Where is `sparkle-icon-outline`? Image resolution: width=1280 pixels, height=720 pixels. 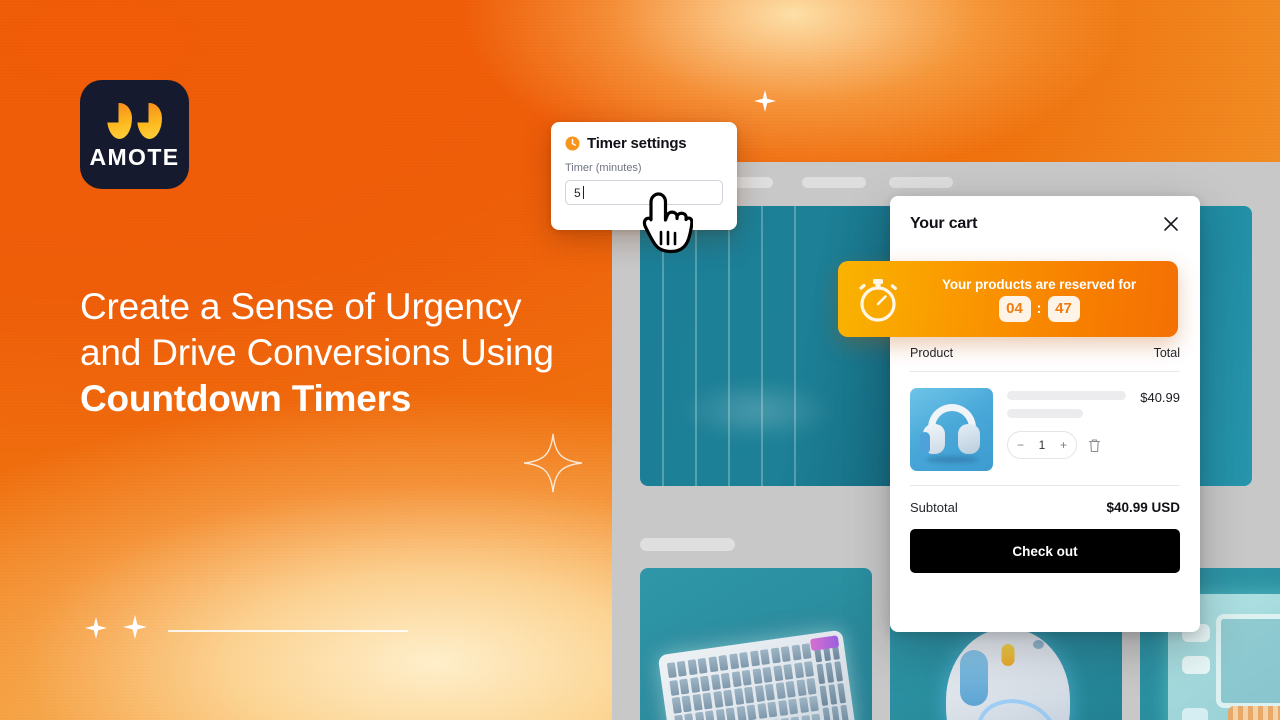 sparkle-icon-outline is located at coordinates (553, 463).